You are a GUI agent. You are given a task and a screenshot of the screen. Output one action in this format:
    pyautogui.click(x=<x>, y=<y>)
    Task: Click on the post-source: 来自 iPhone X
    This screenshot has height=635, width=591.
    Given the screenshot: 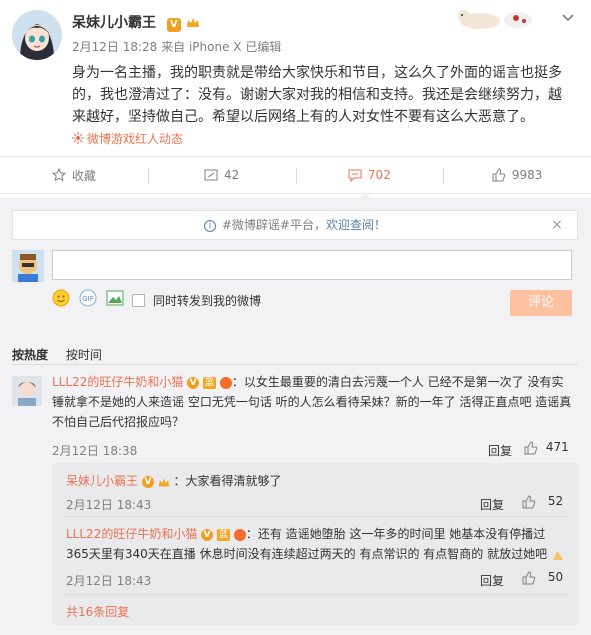 What is the action you would take?
    pyautogui.click(x=201, y=47)
    